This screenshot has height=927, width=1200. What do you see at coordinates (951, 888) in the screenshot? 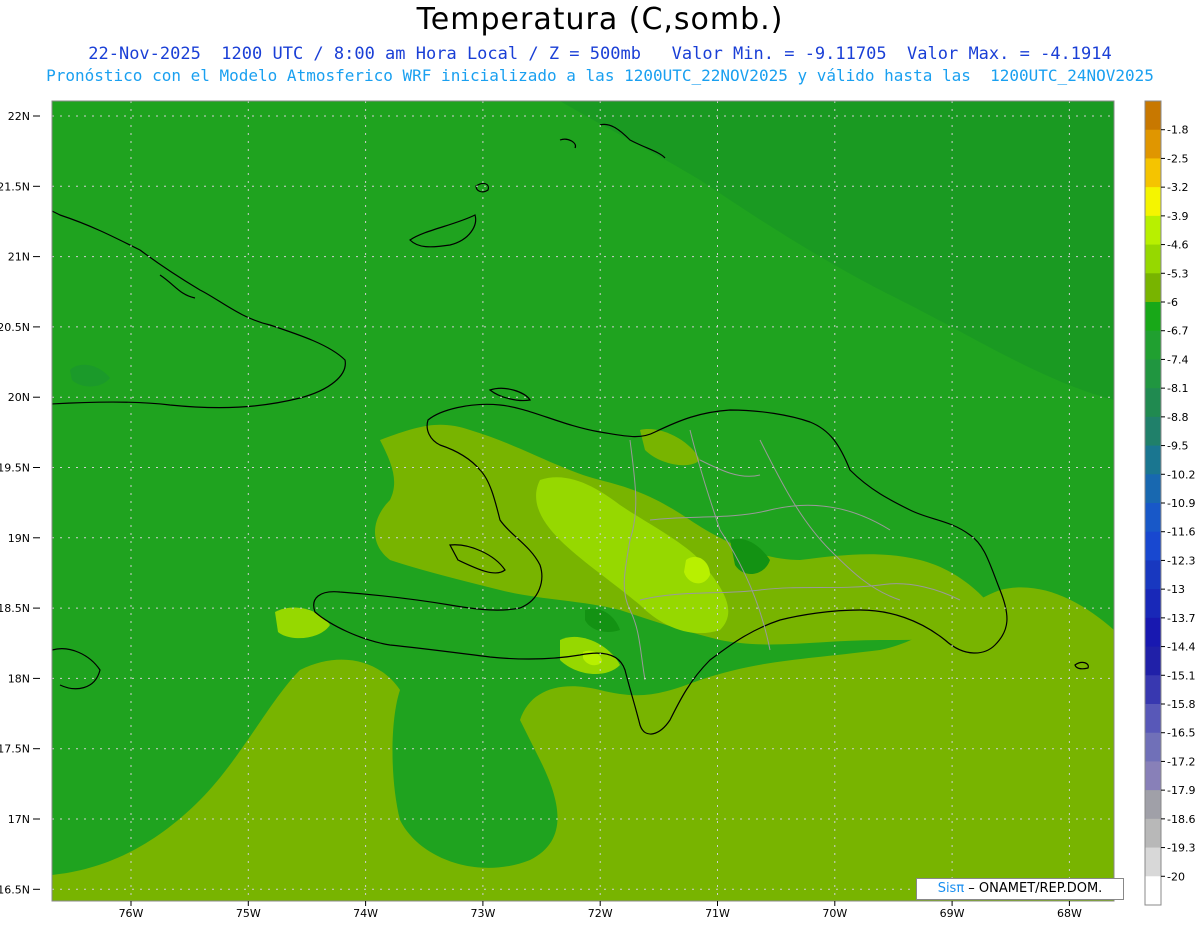
I see `credit-brand: Sisπ` at bounding box center [951, 888].